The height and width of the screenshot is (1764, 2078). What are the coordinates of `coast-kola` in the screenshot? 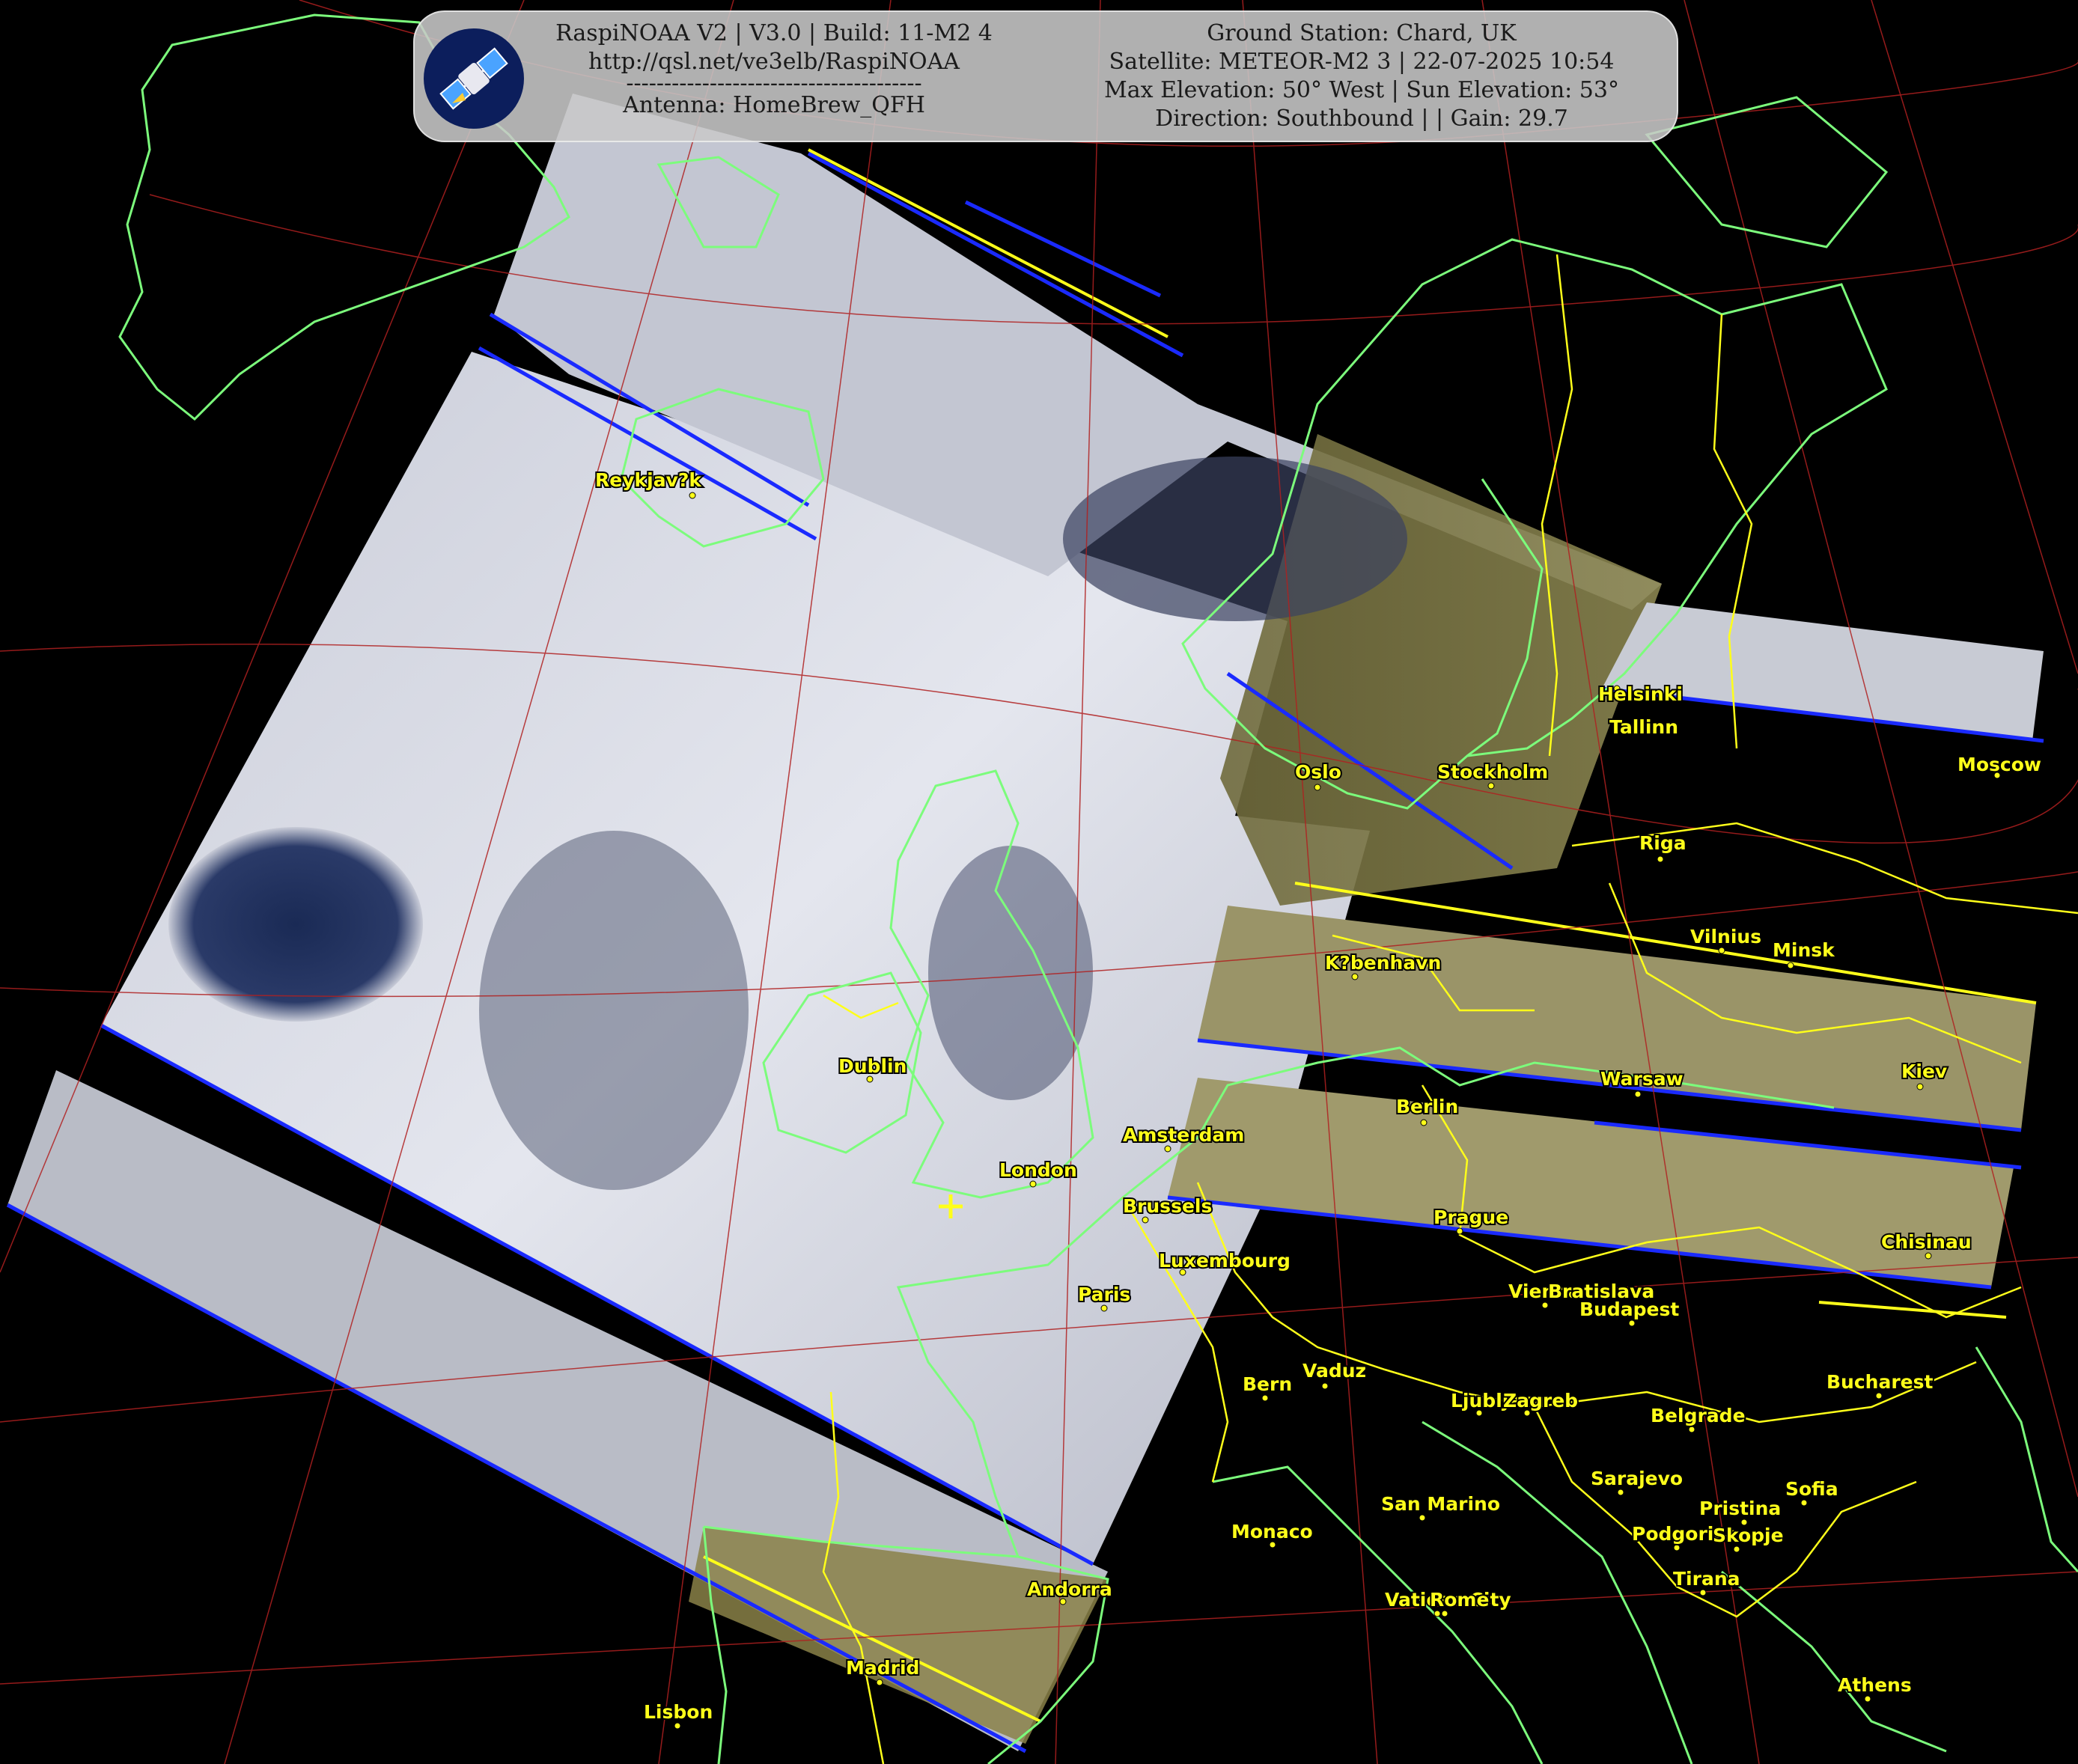 It's located at (1767, 172).